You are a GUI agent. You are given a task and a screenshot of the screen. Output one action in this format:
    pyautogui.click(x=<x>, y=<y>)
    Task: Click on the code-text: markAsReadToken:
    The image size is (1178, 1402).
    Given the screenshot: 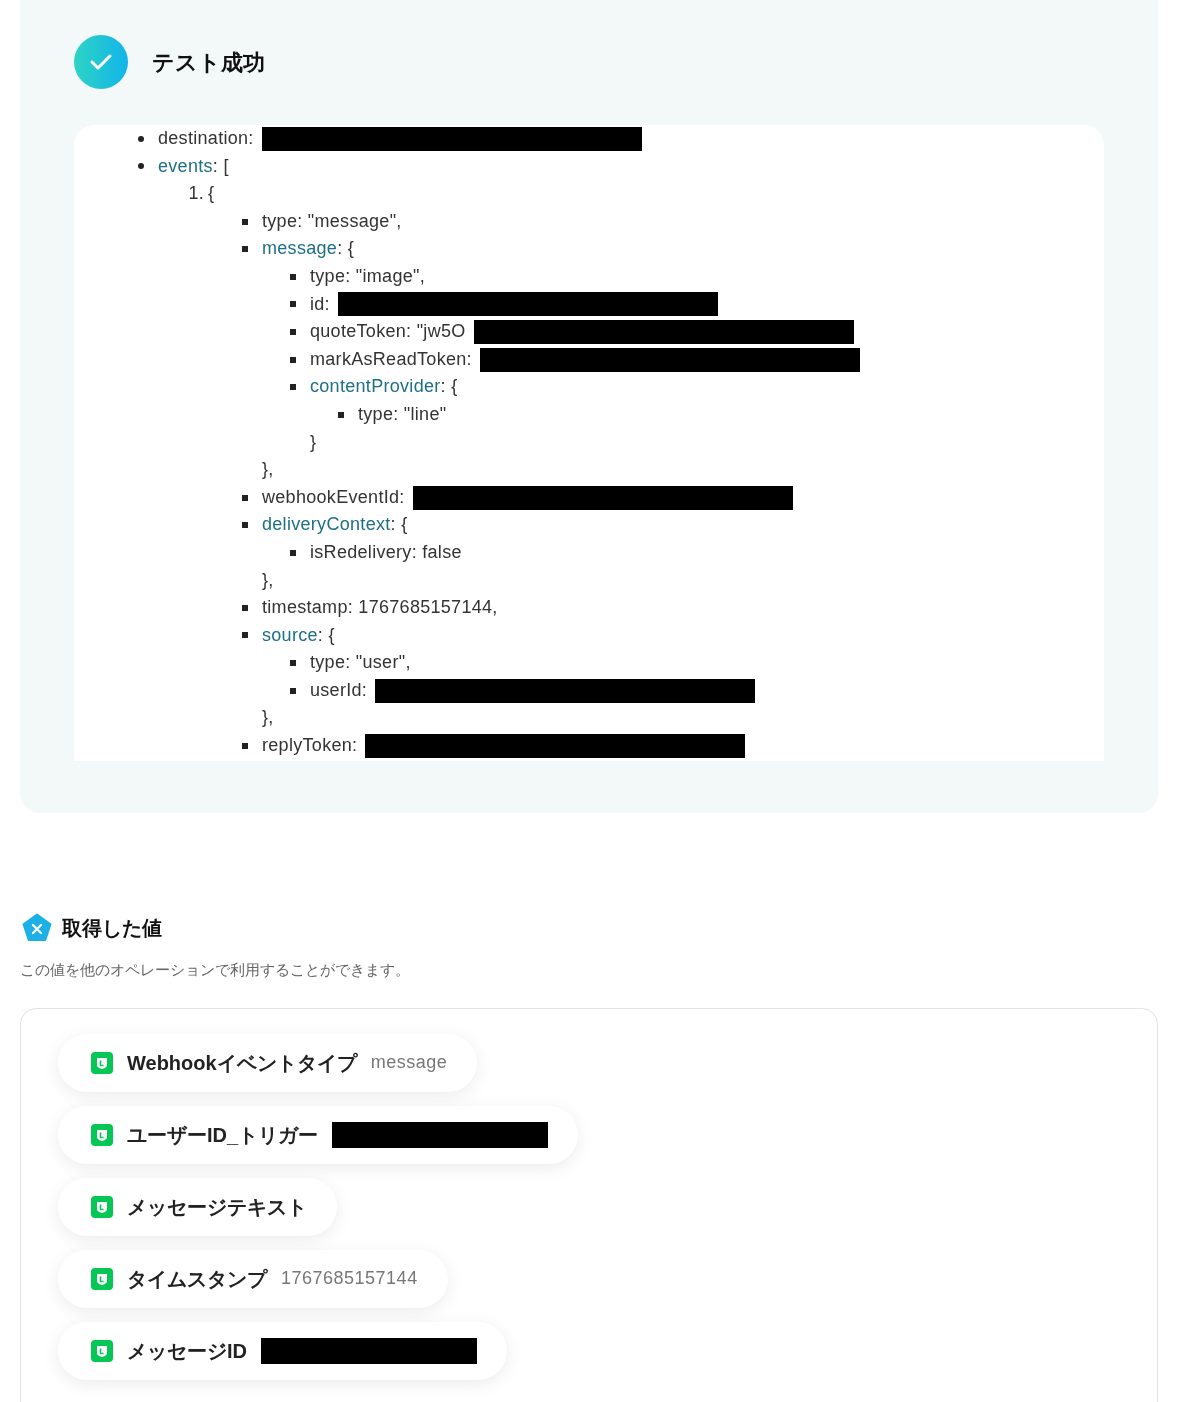 What is the action you would take?
    pyautogui.click(x=391, y=359)
    